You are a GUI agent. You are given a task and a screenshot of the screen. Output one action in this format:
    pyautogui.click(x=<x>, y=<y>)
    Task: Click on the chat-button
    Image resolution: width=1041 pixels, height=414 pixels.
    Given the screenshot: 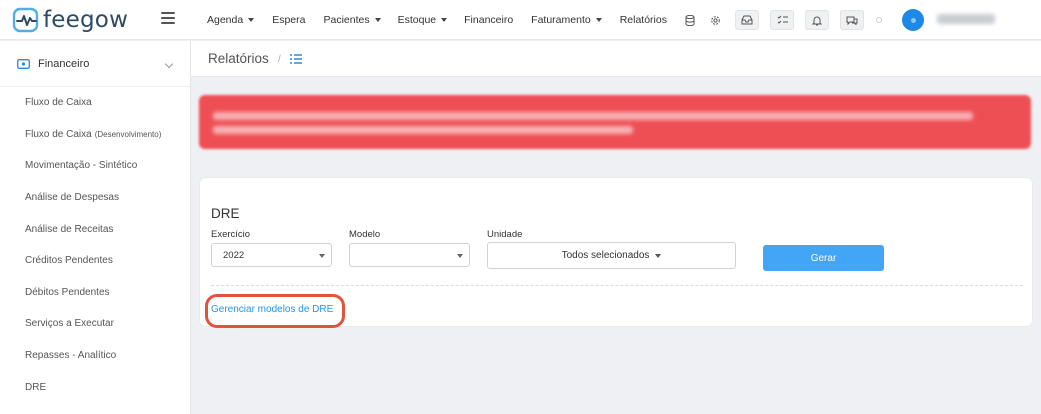 What is the action you would take?
    pyautogui.click(x=852, y=20)
    